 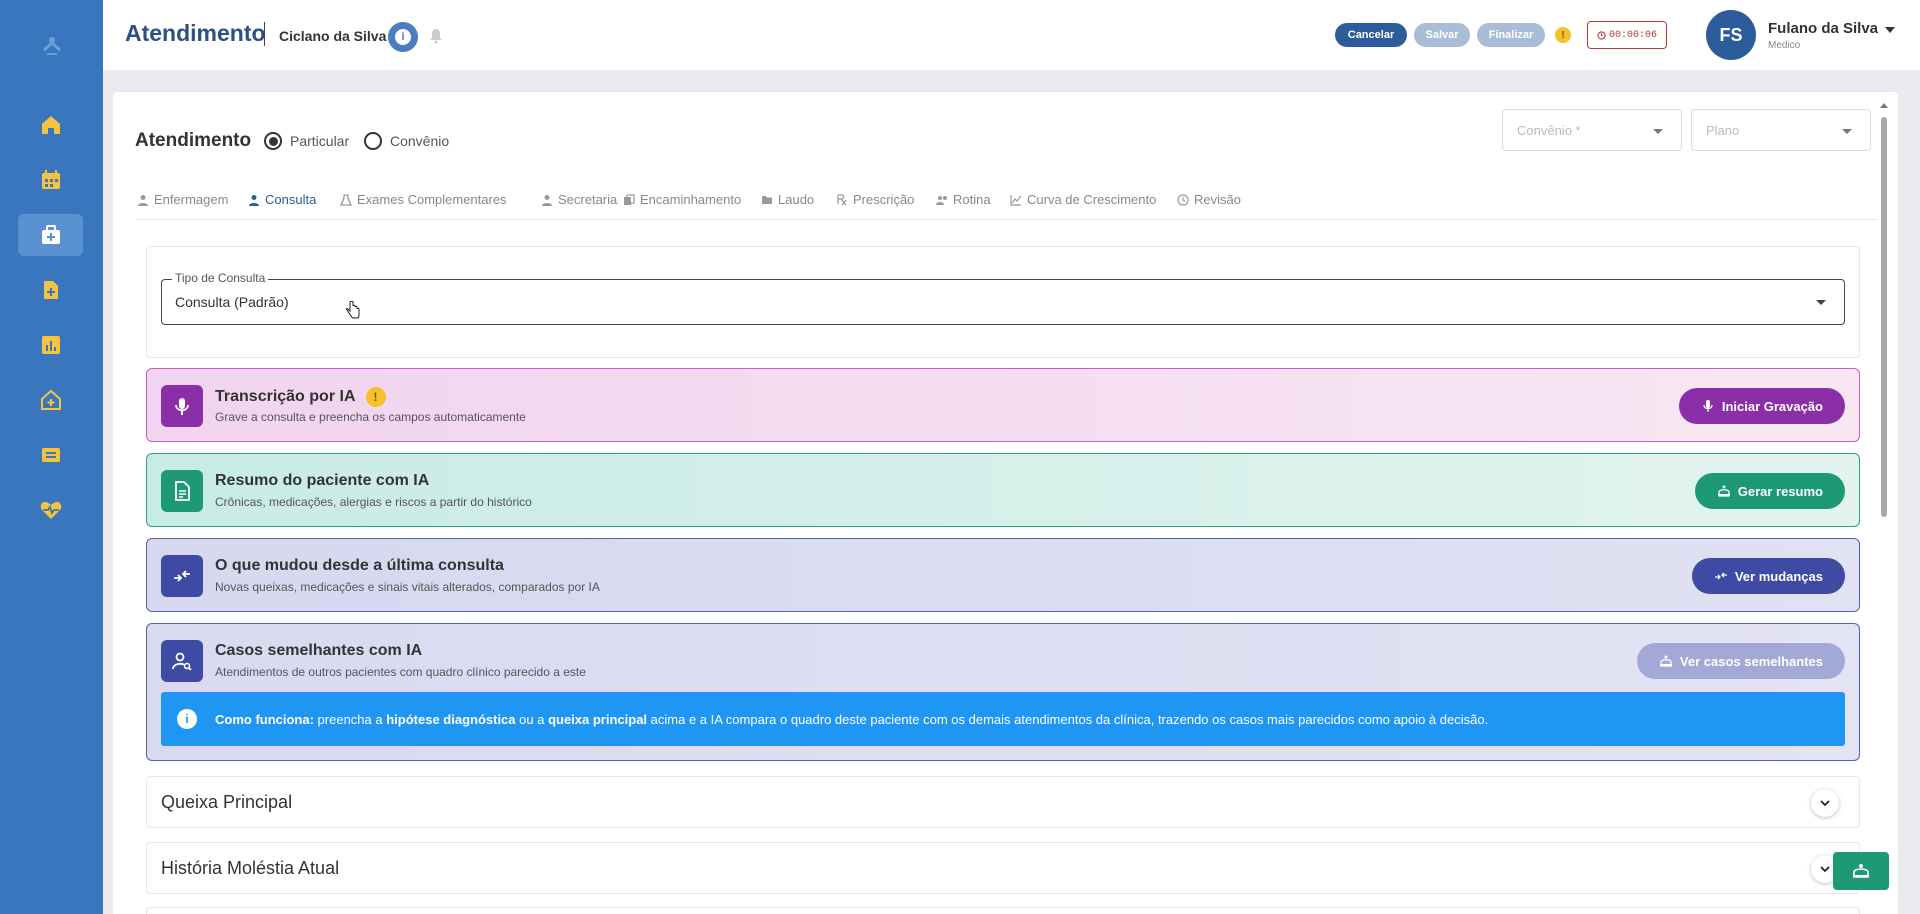 I want to click on button-label: Ver casos semelhantes, so click(x=1751, y=661).